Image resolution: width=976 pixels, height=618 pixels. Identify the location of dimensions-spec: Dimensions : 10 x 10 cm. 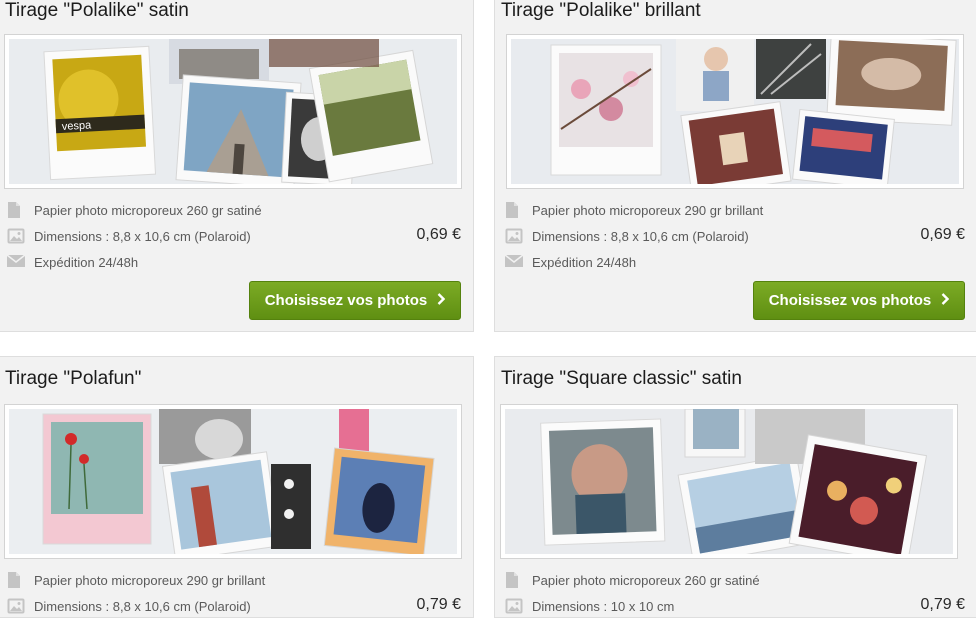
(589, 606).